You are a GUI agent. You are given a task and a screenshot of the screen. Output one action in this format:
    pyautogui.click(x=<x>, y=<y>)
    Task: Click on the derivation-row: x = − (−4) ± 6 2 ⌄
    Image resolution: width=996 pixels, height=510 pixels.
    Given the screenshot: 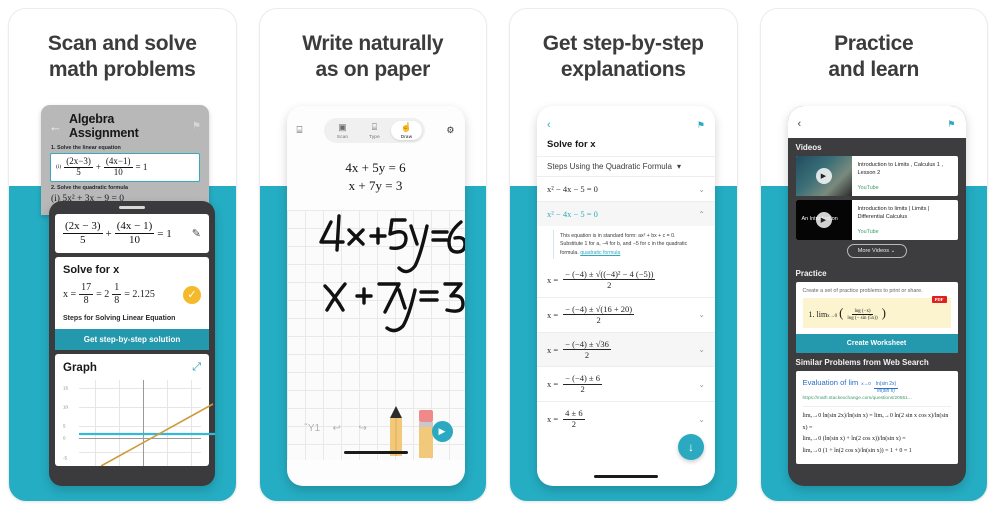 What is the action you would take?
    pyautogui.click(x=626, y=383)
    